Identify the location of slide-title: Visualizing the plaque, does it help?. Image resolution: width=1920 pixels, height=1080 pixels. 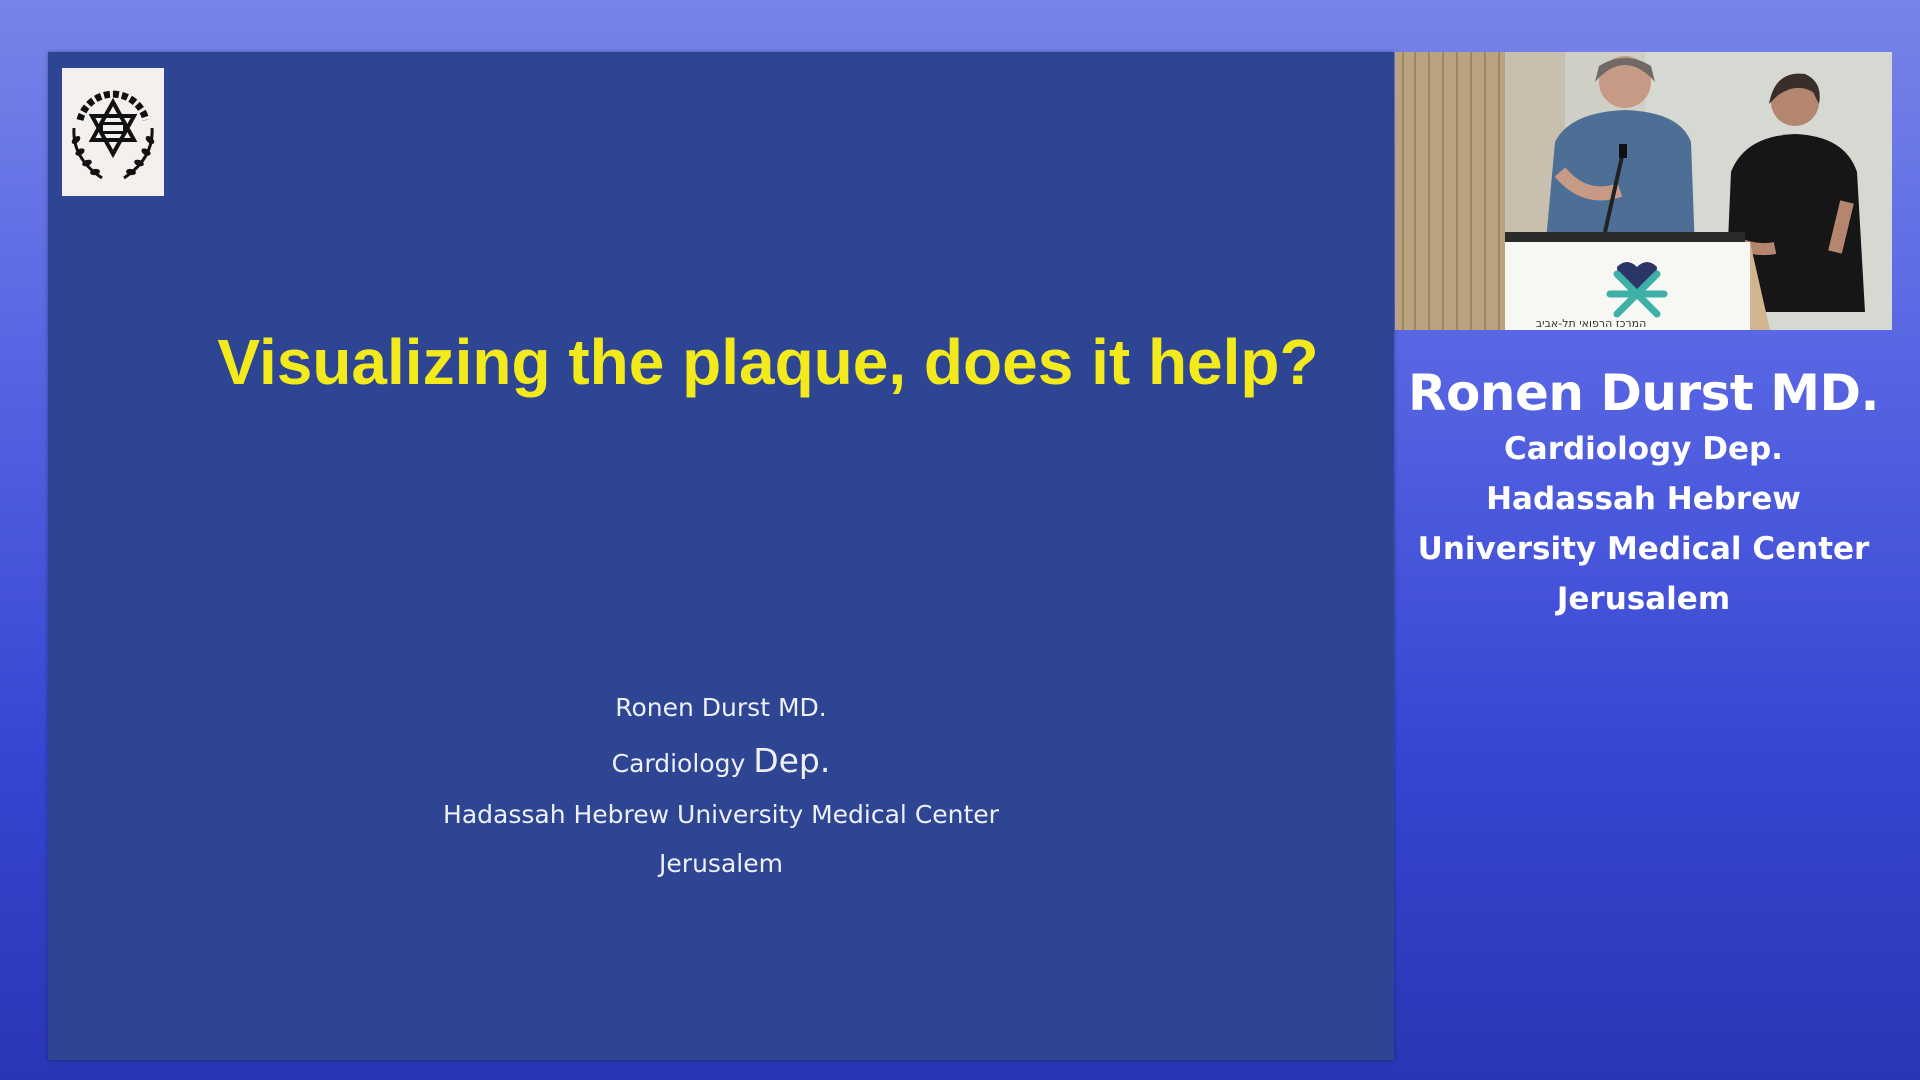
(768, 362).